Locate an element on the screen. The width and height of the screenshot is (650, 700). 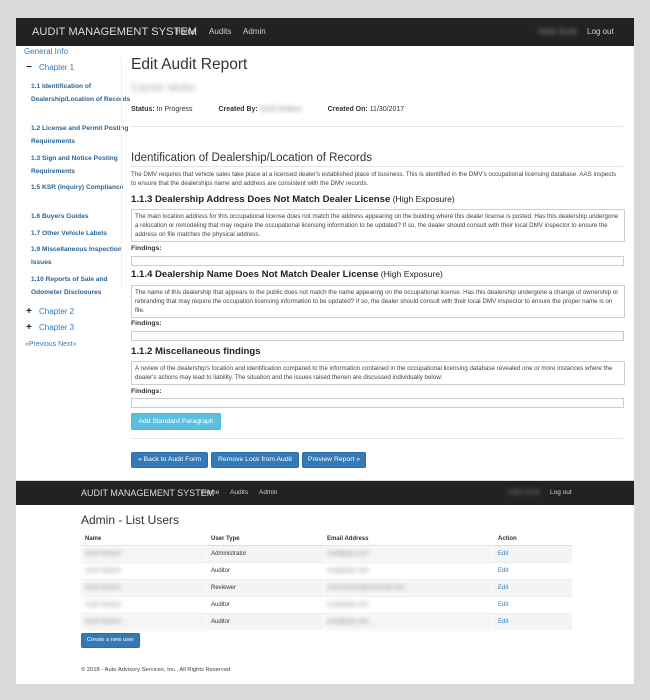
status-label: Status: is located at coordinates (143, 109).